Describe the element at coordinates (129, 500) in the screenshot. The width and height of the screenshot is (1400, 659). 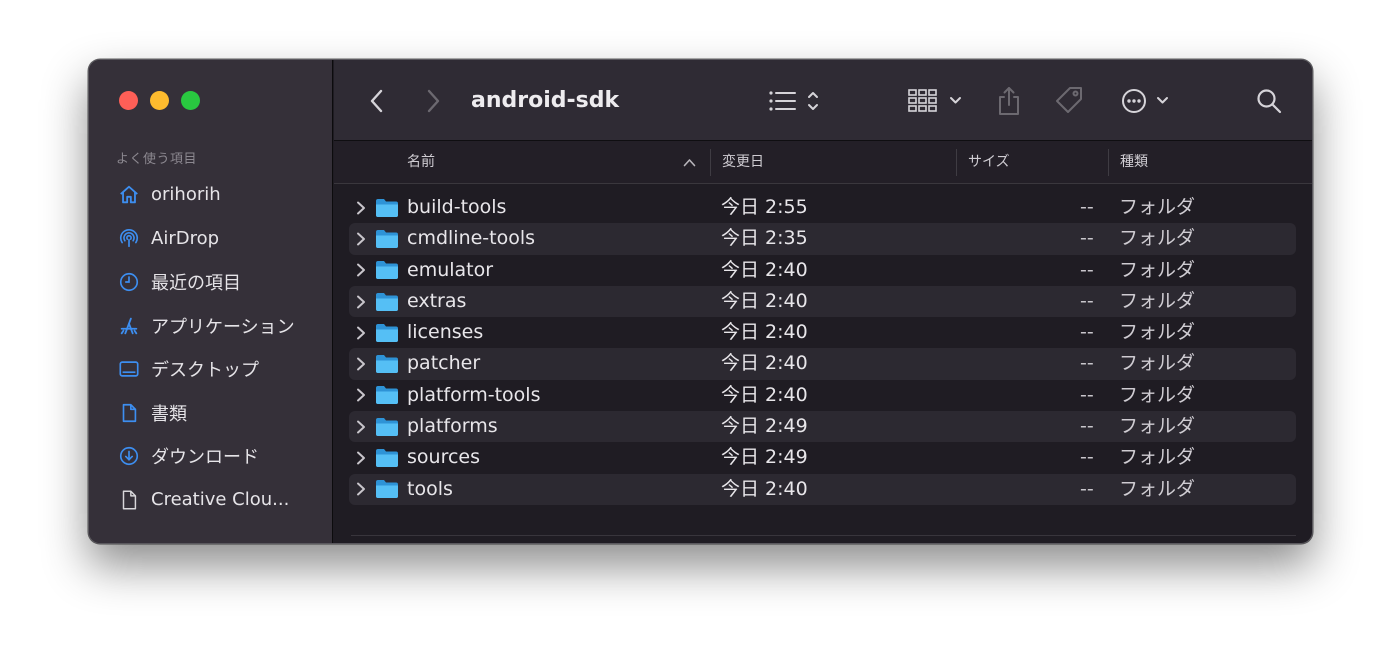
I see `file-icon` at that location.